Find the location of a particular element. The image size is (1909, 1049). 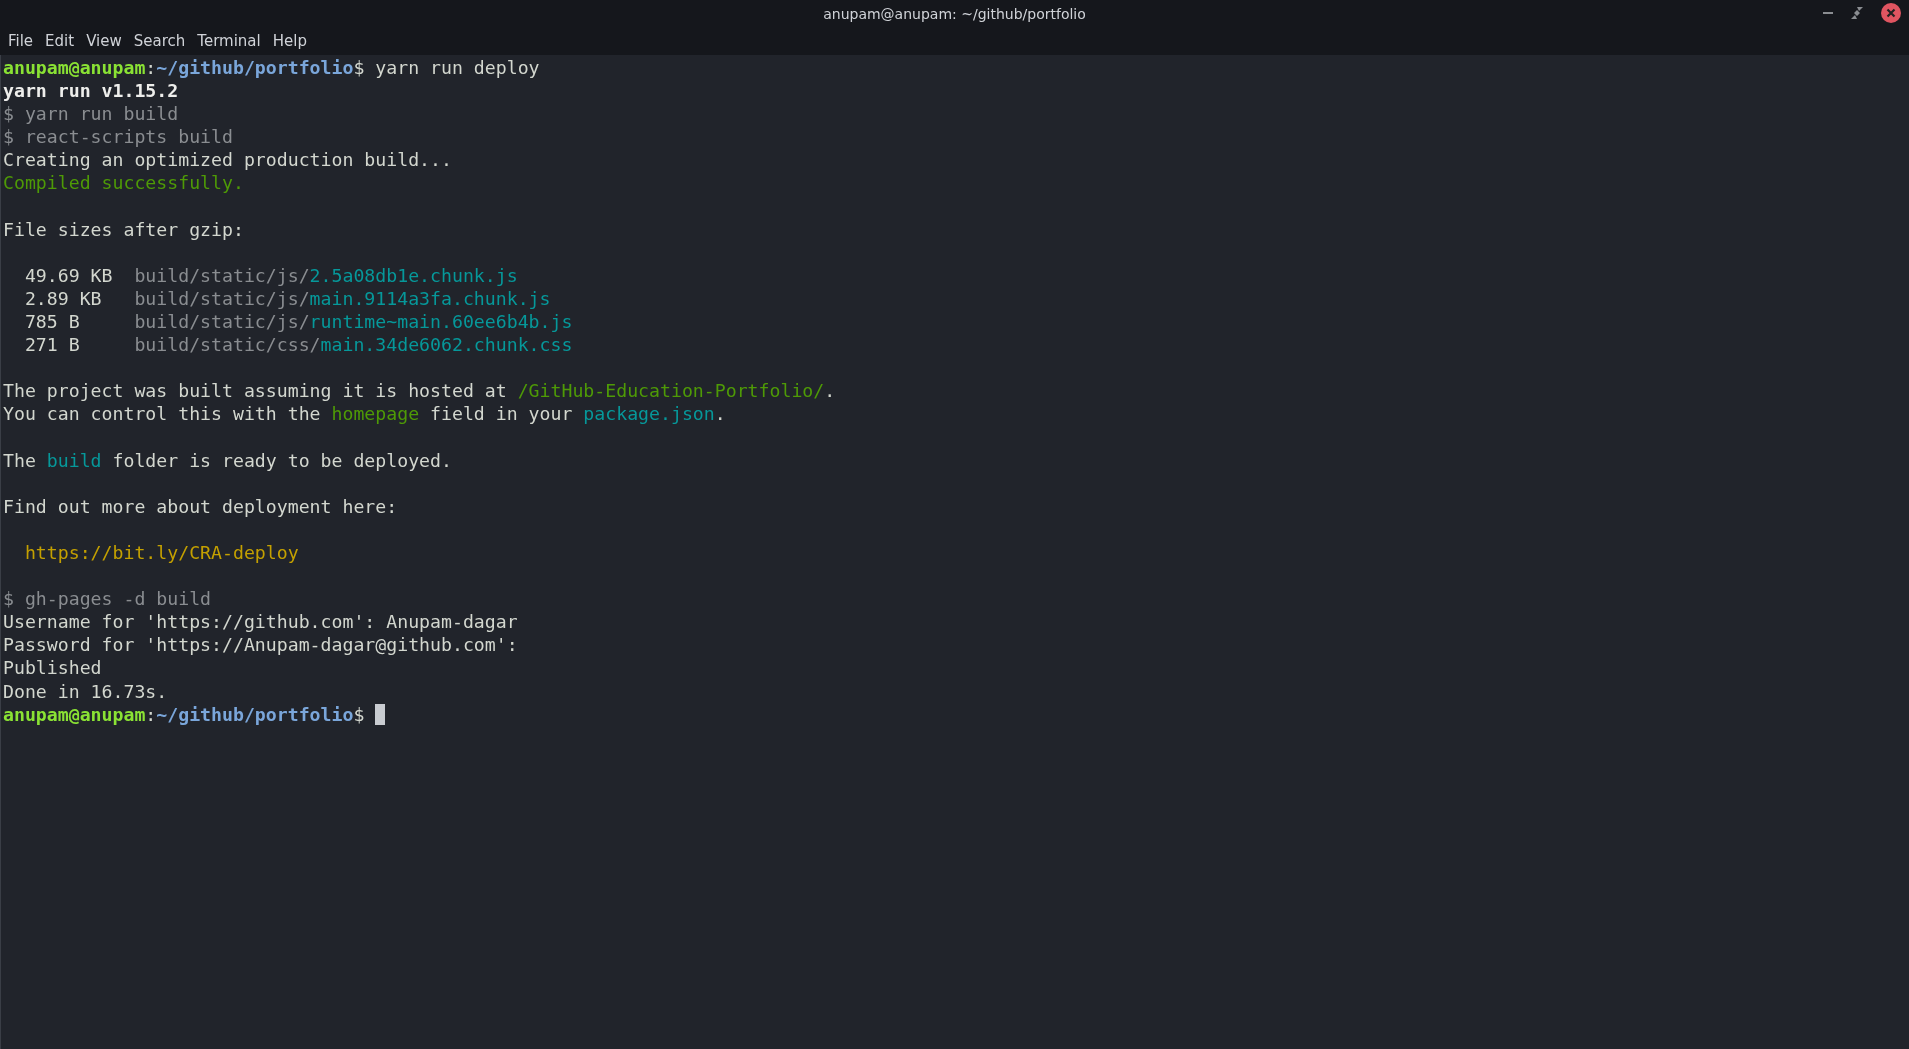

terminal-line: Published is located at coordinates (52, 668).